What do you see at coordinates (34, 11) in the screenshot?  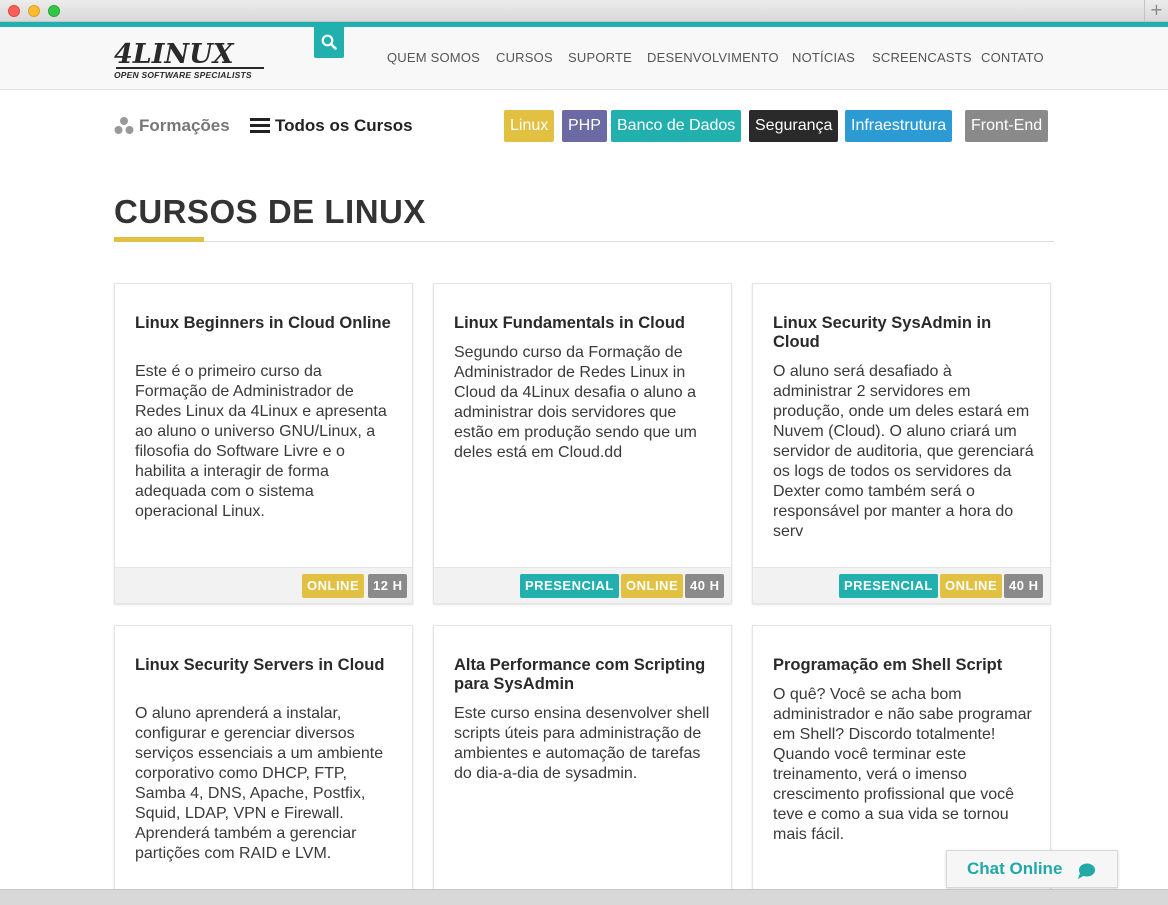 I see `minimize-window-button` at bounding box center [34, 11].